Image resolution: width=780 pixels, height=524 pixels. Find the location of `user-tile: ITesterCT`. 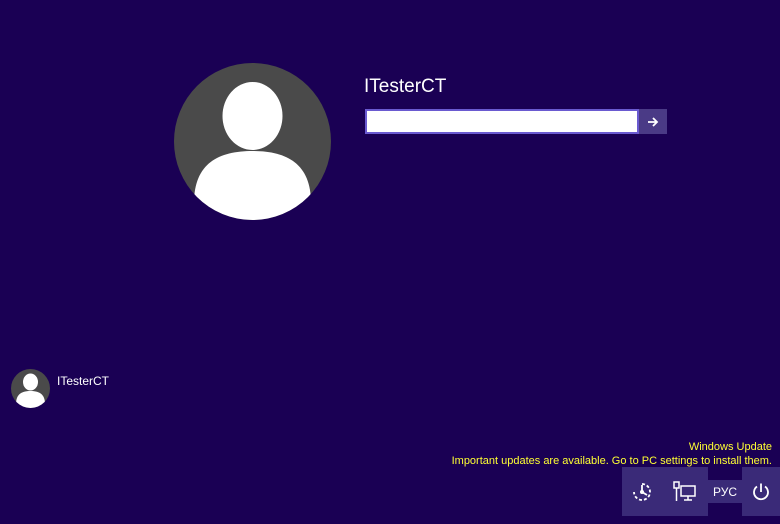

user-tile: ITesterCT is located at coordinates (60, 388).